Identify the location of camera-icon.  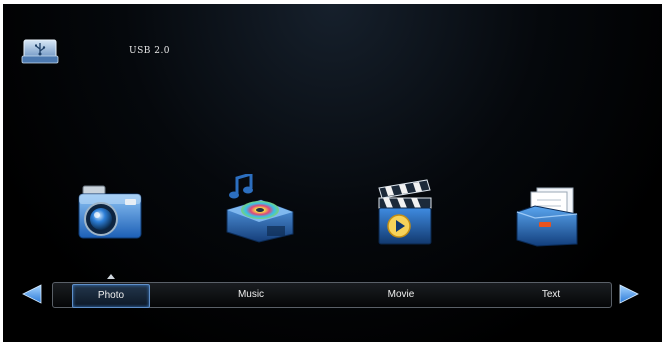
(110, 215).